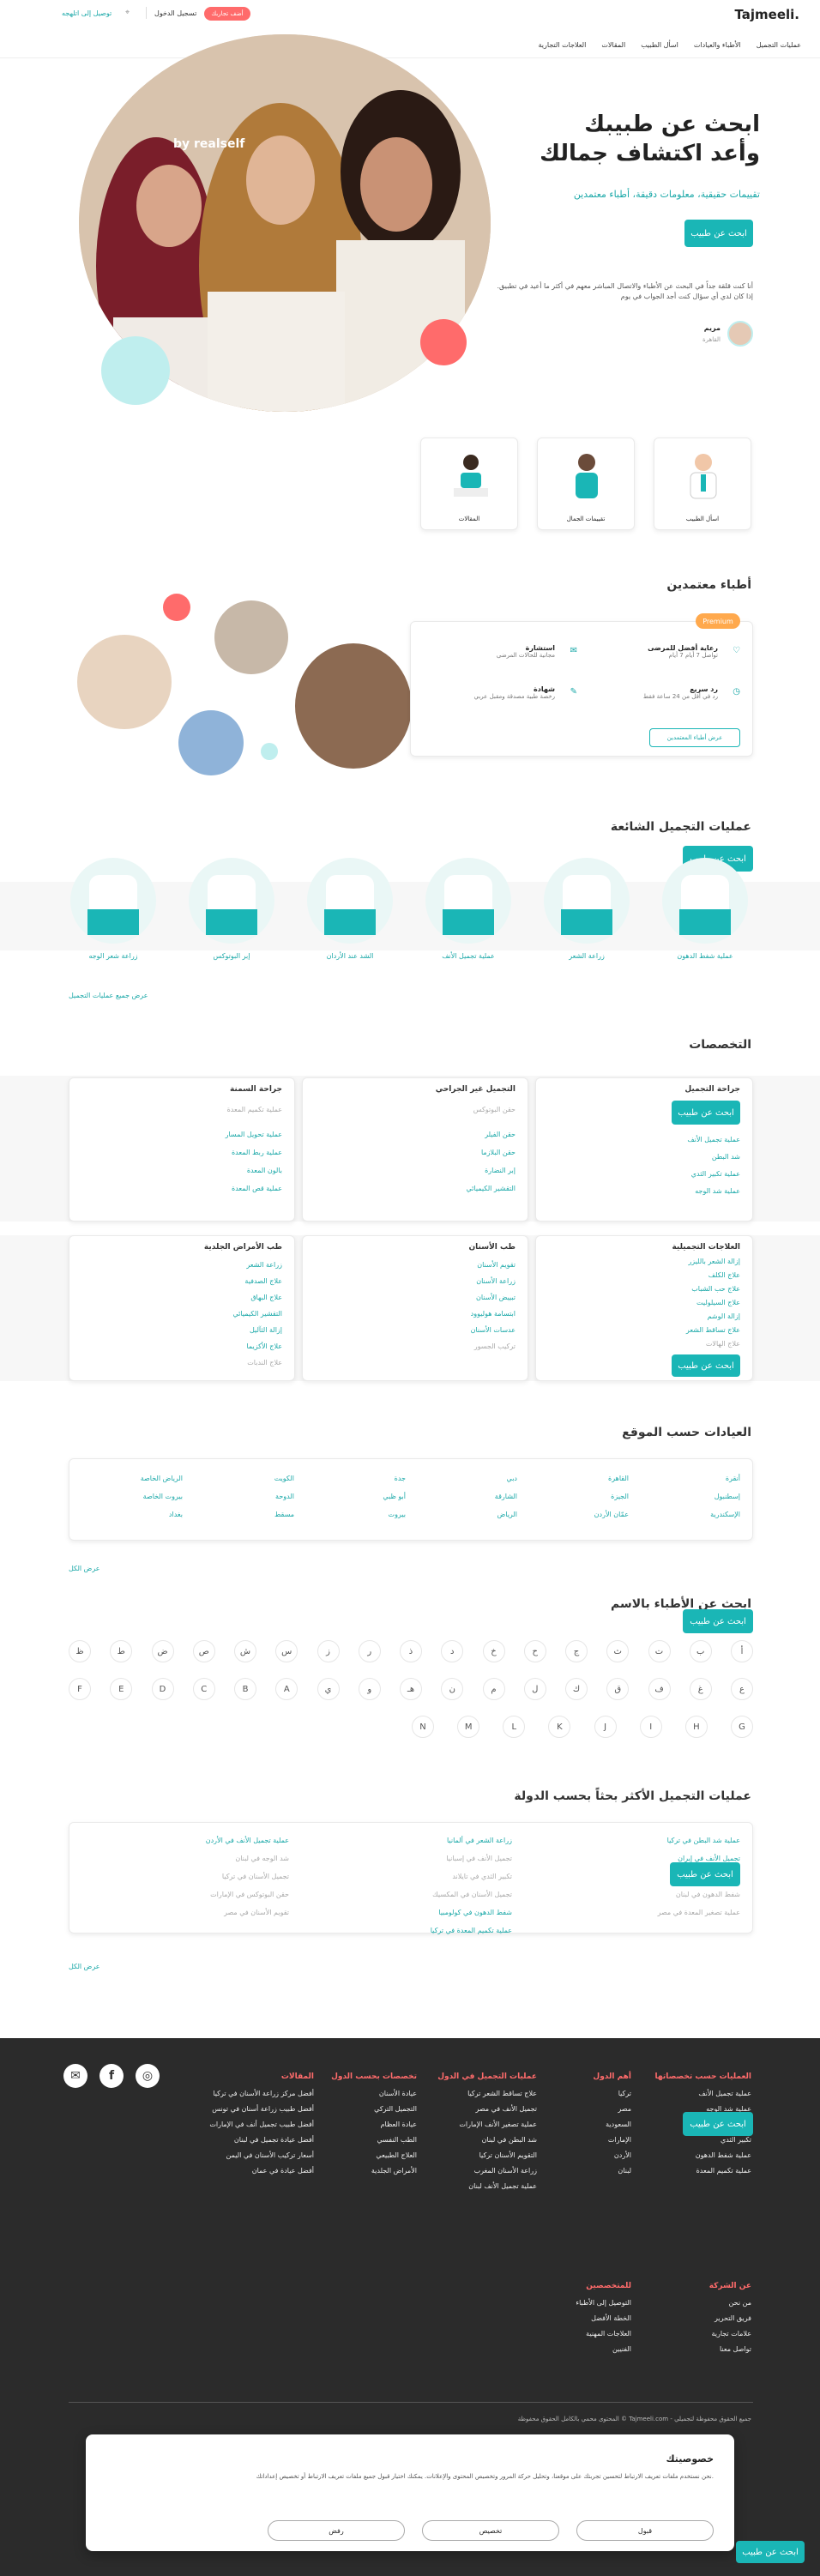 The height and width of the screenshot is (2576, 820). Describe the element at coordinates (423, 1727) in the screenshot. I see `letter-button: N` at that location.